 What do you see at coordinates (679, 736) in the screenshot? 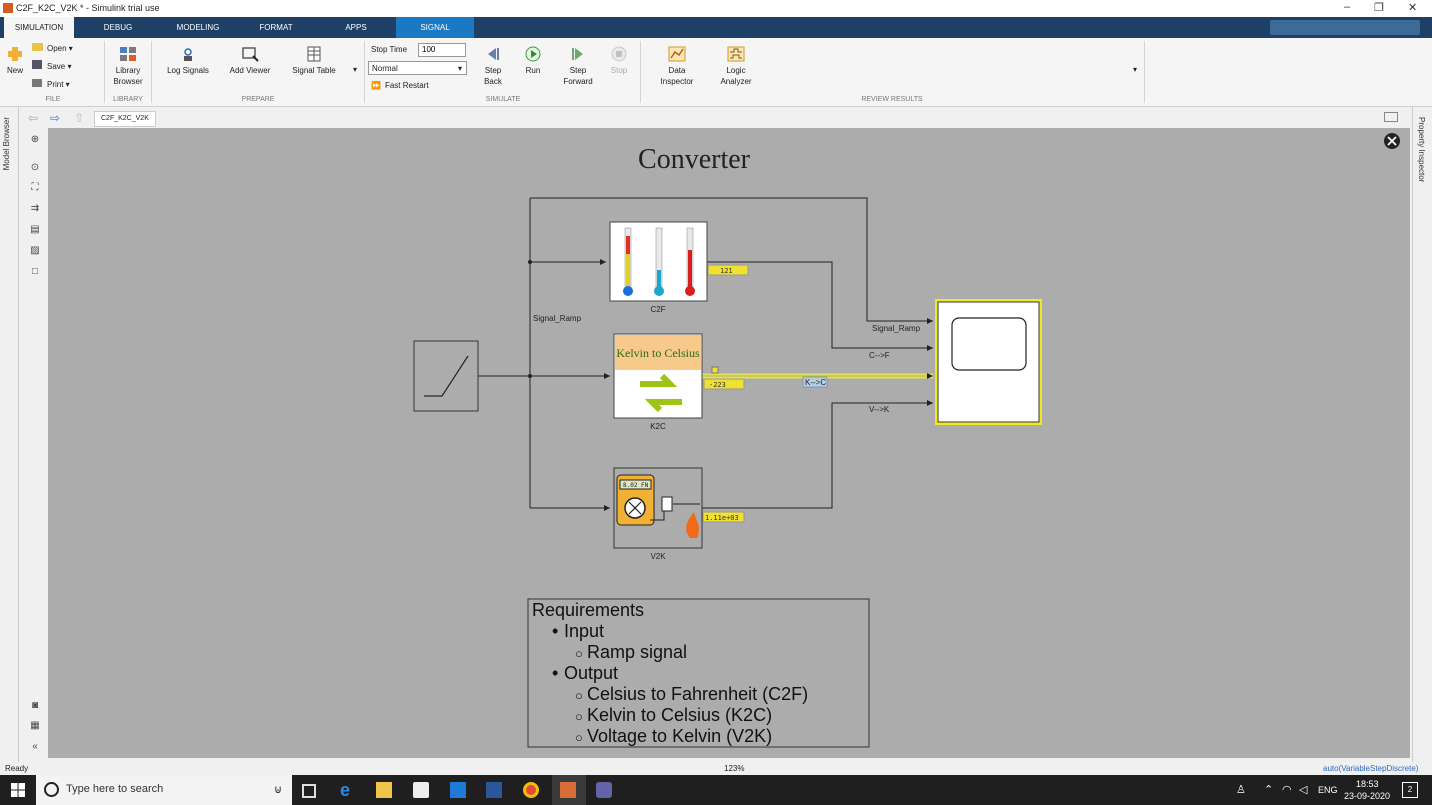
I see `requirements-output-item: Voltage to Kelvin (V2K)` at bounding box center [679, 736].